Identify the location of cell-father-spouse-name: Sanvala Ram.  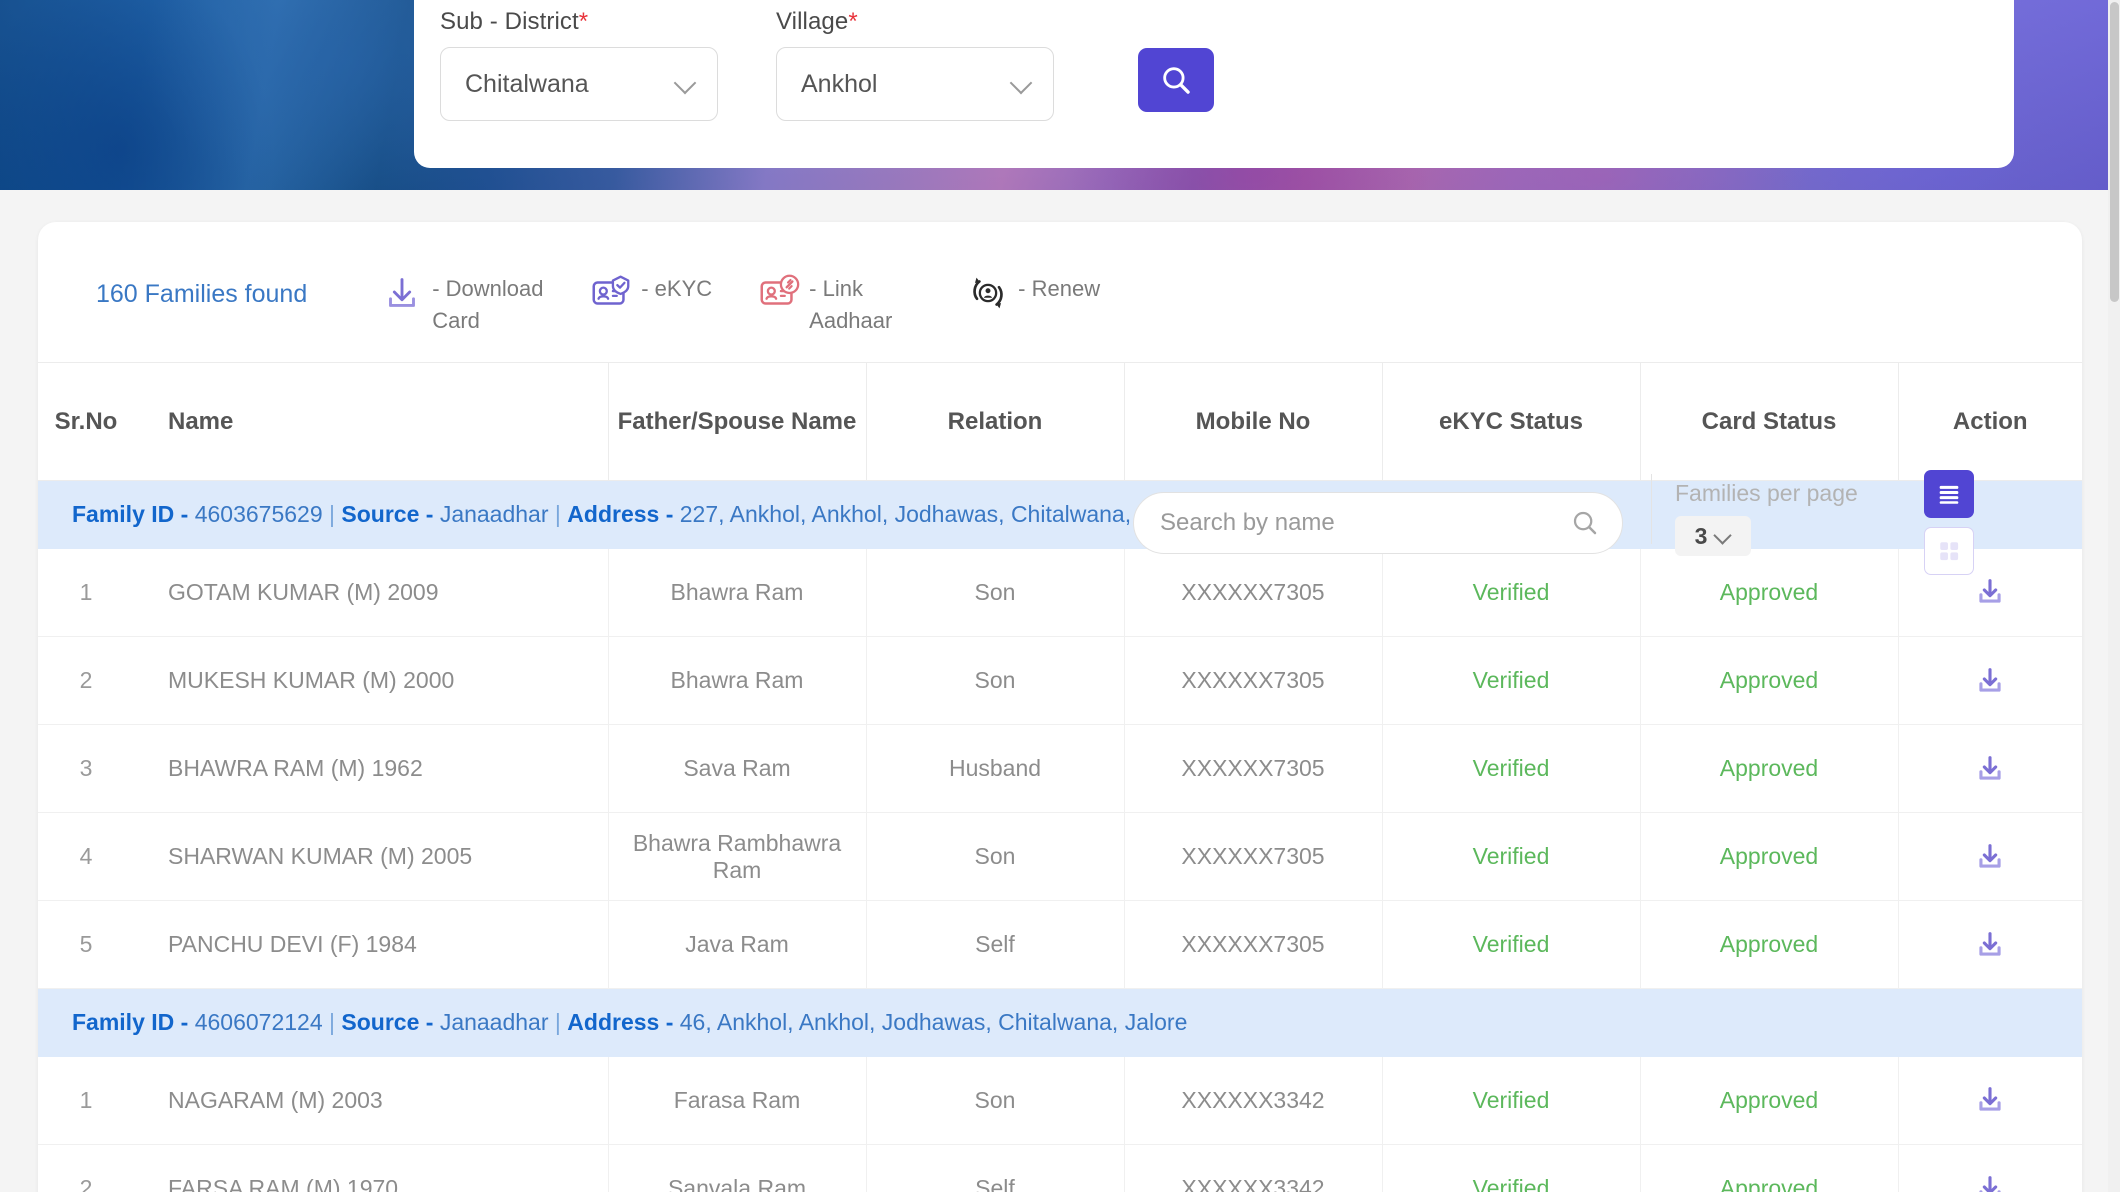
(737, 1168).